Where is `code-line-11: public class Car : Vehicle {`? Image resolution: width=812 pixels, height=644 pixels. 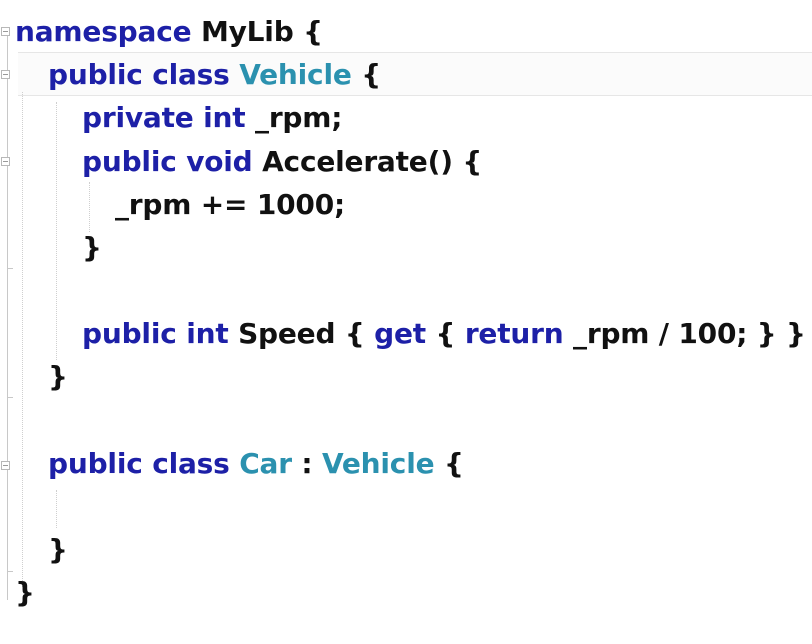 code-line-11: public class Car : Vehicle { is located at coordinates (256, 464).